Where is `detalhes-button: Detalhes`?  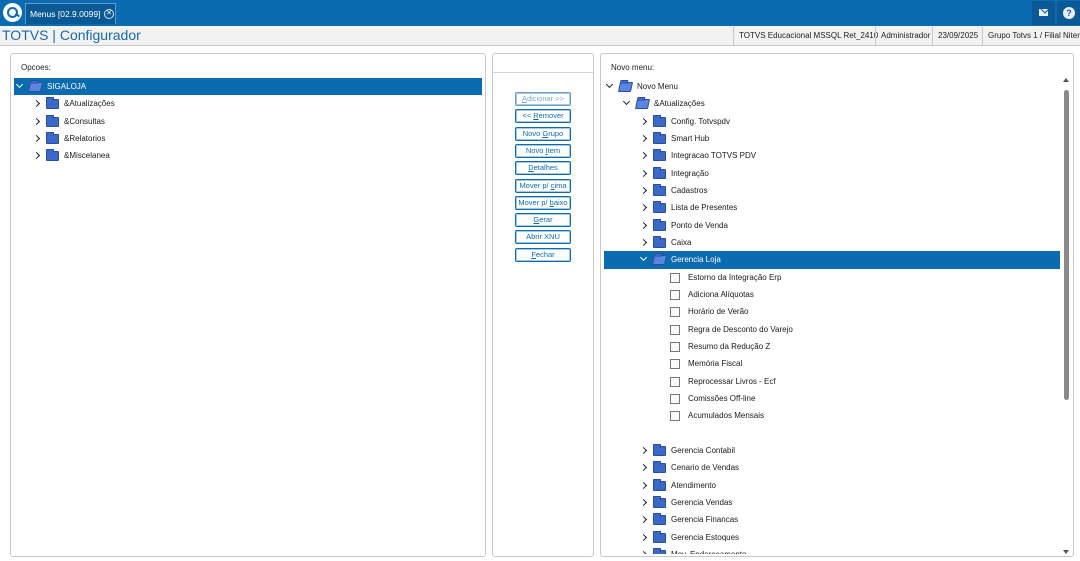 detalhes-button: Detalhes is located at coordinates (543, 168).